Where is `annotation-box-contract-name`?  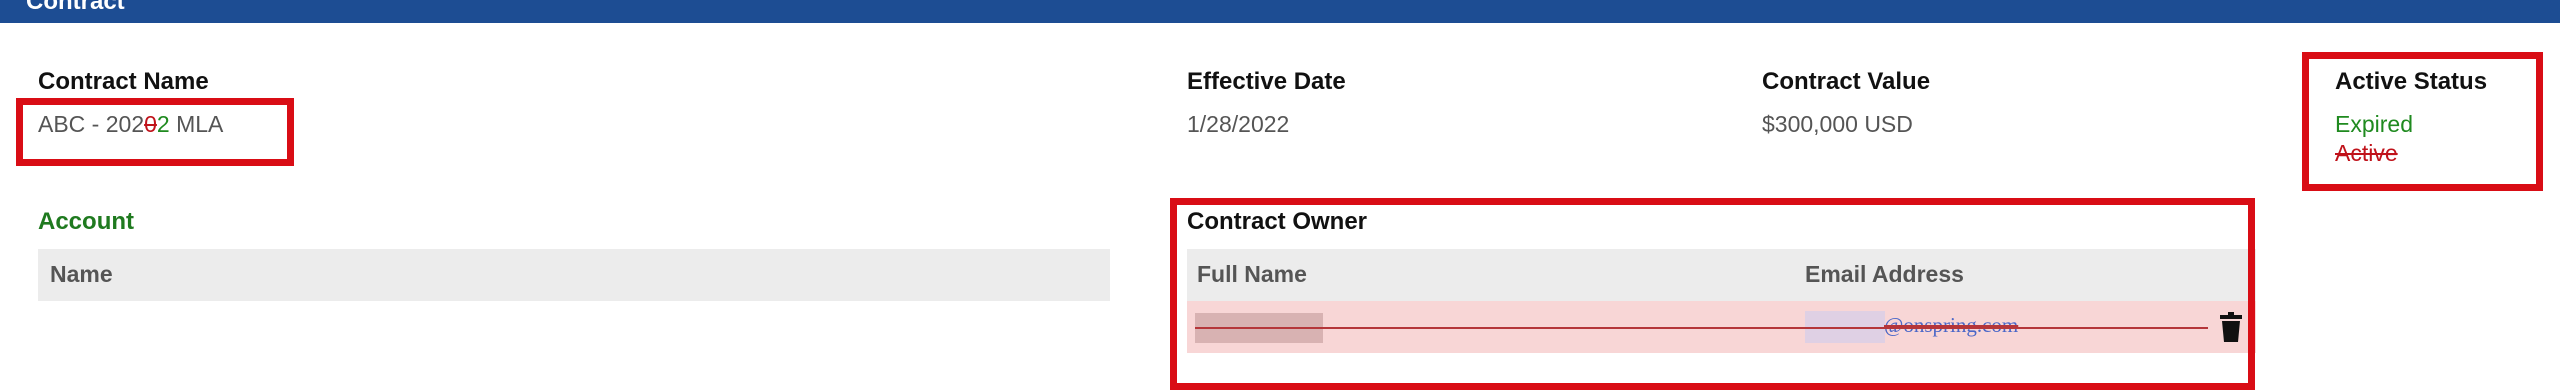
annotation-box-contract-name is located at coordinates (155, 132).